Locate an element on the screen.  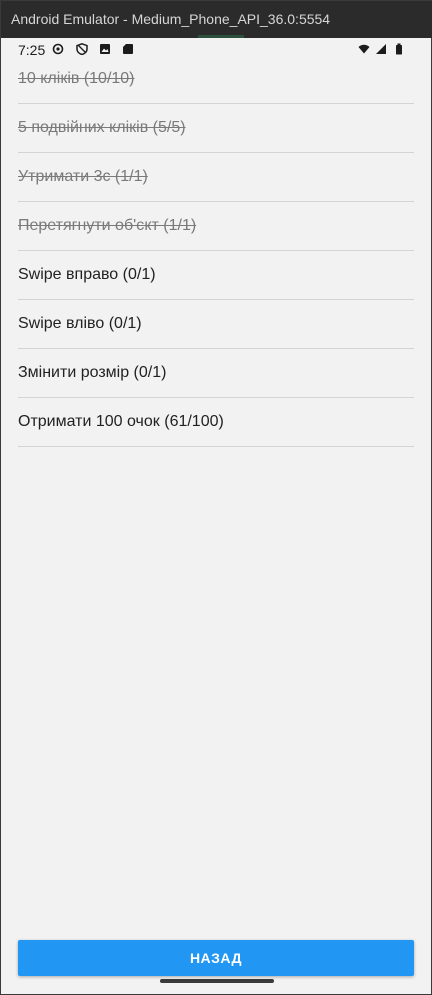
signal-icon is located at coordinates (381, 49).